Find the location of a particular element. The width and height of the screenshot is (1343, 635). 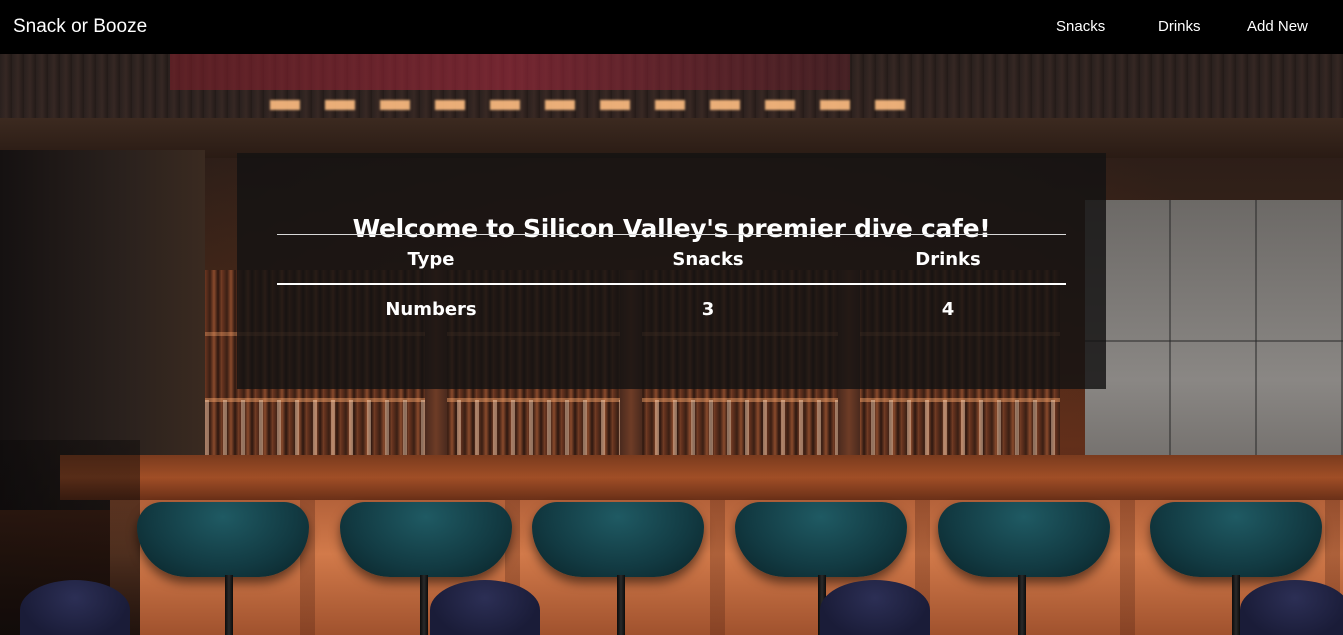

table-cell-snacks-count: 3 is located at coordinates (708, 309).